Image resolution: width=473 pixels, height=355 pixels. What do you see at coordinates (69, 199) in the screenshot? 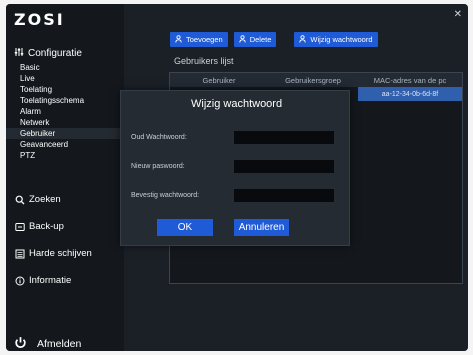
I see `sidebar-item-zoeken: Zoeken` at bounding box center [69, 199].